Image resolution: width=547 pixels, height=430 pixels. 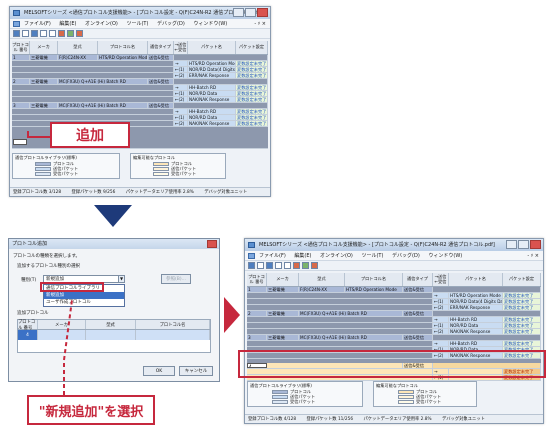 I want to click on type-label: 種別(T), so click(x=29, y=280).